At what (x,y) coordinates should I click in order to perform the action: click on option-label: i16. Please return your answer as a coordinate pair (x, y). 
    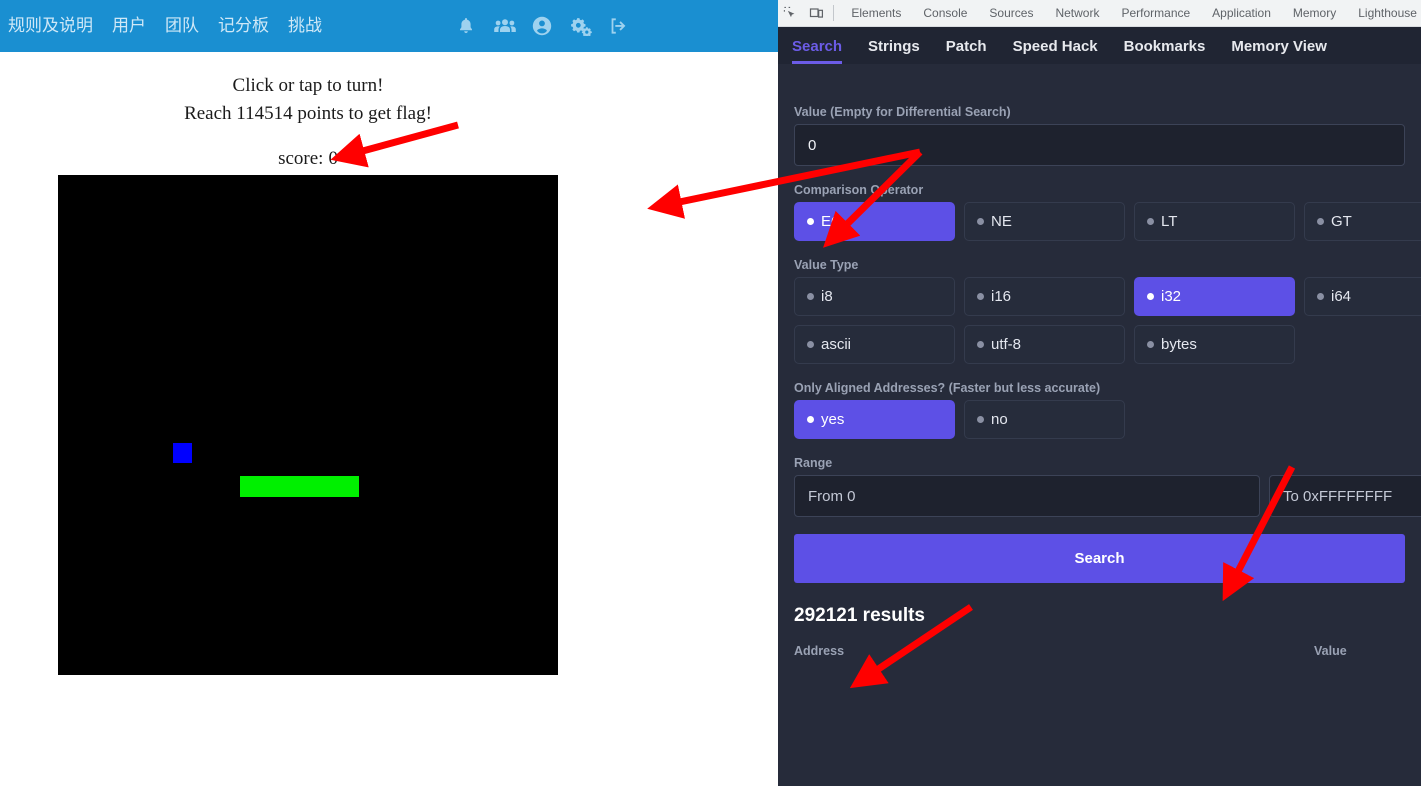
    Looking at the image, I should click on (1001, 296).